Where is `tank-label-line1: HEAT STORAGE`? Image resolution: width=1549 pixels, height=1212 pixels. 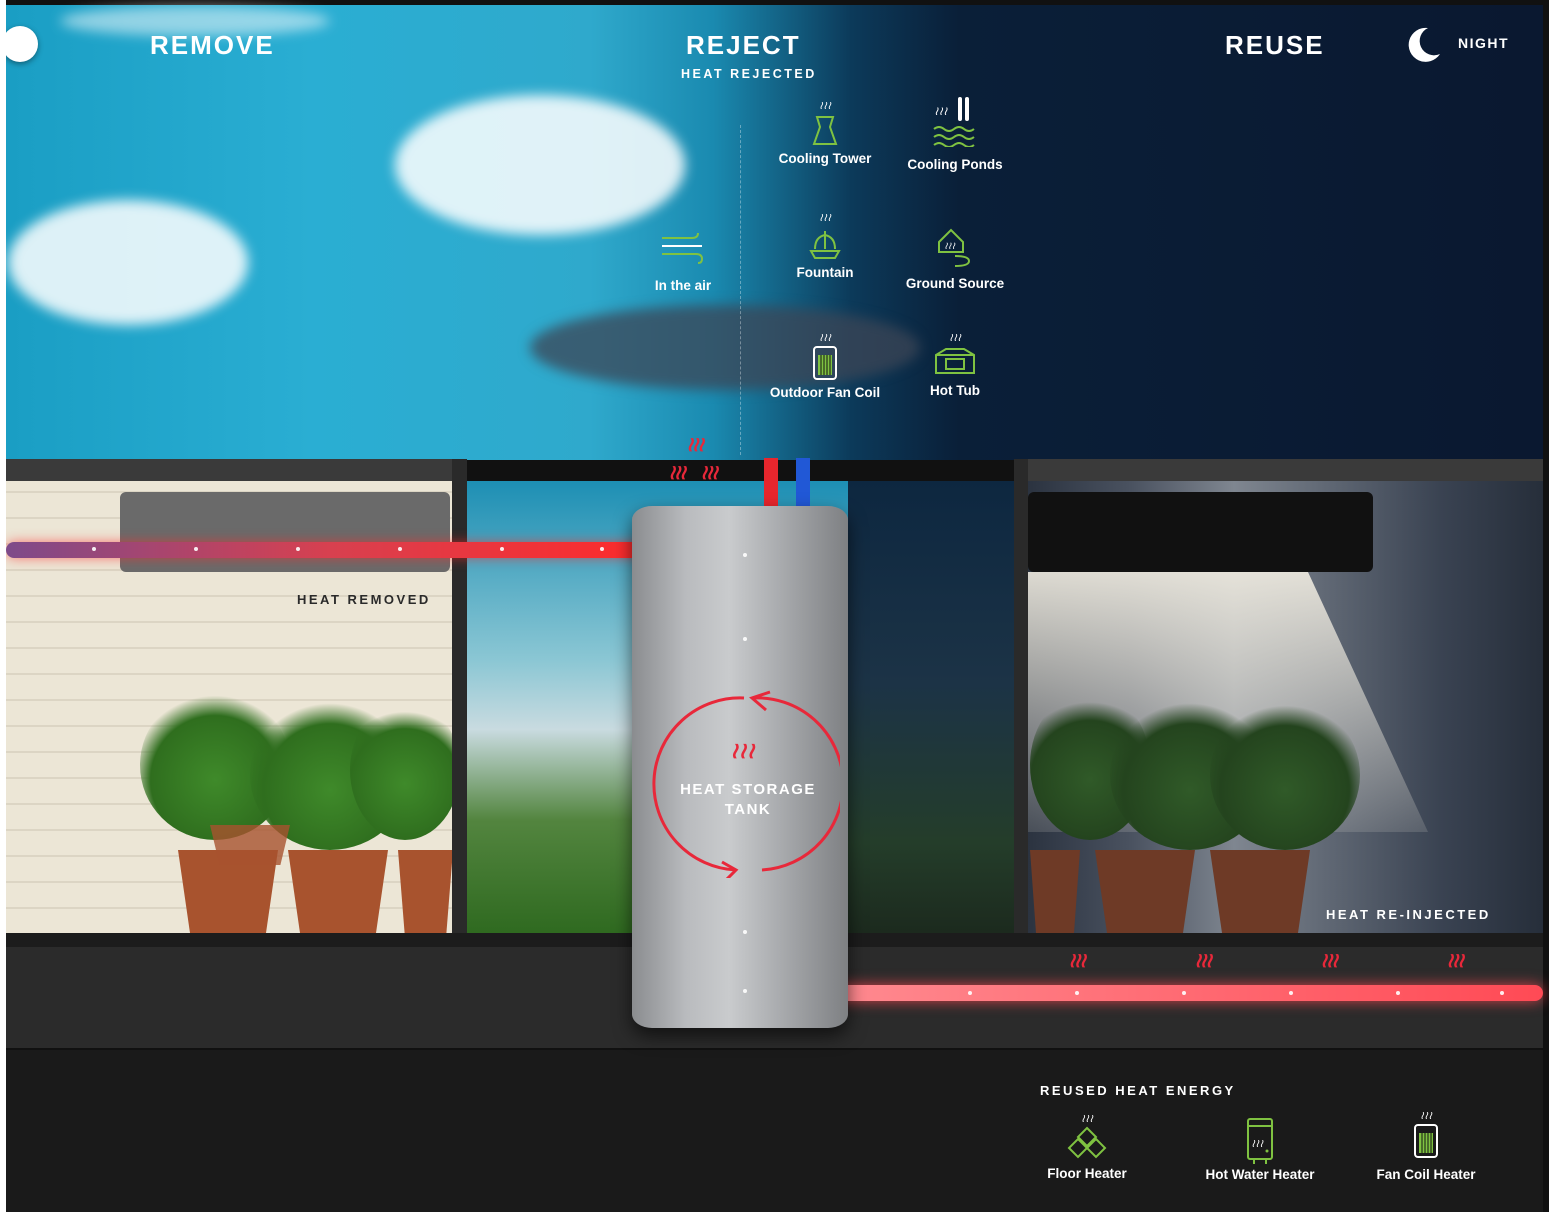
tank-label-line1: HEAT STORAGE is located at coordinates (748, 789).